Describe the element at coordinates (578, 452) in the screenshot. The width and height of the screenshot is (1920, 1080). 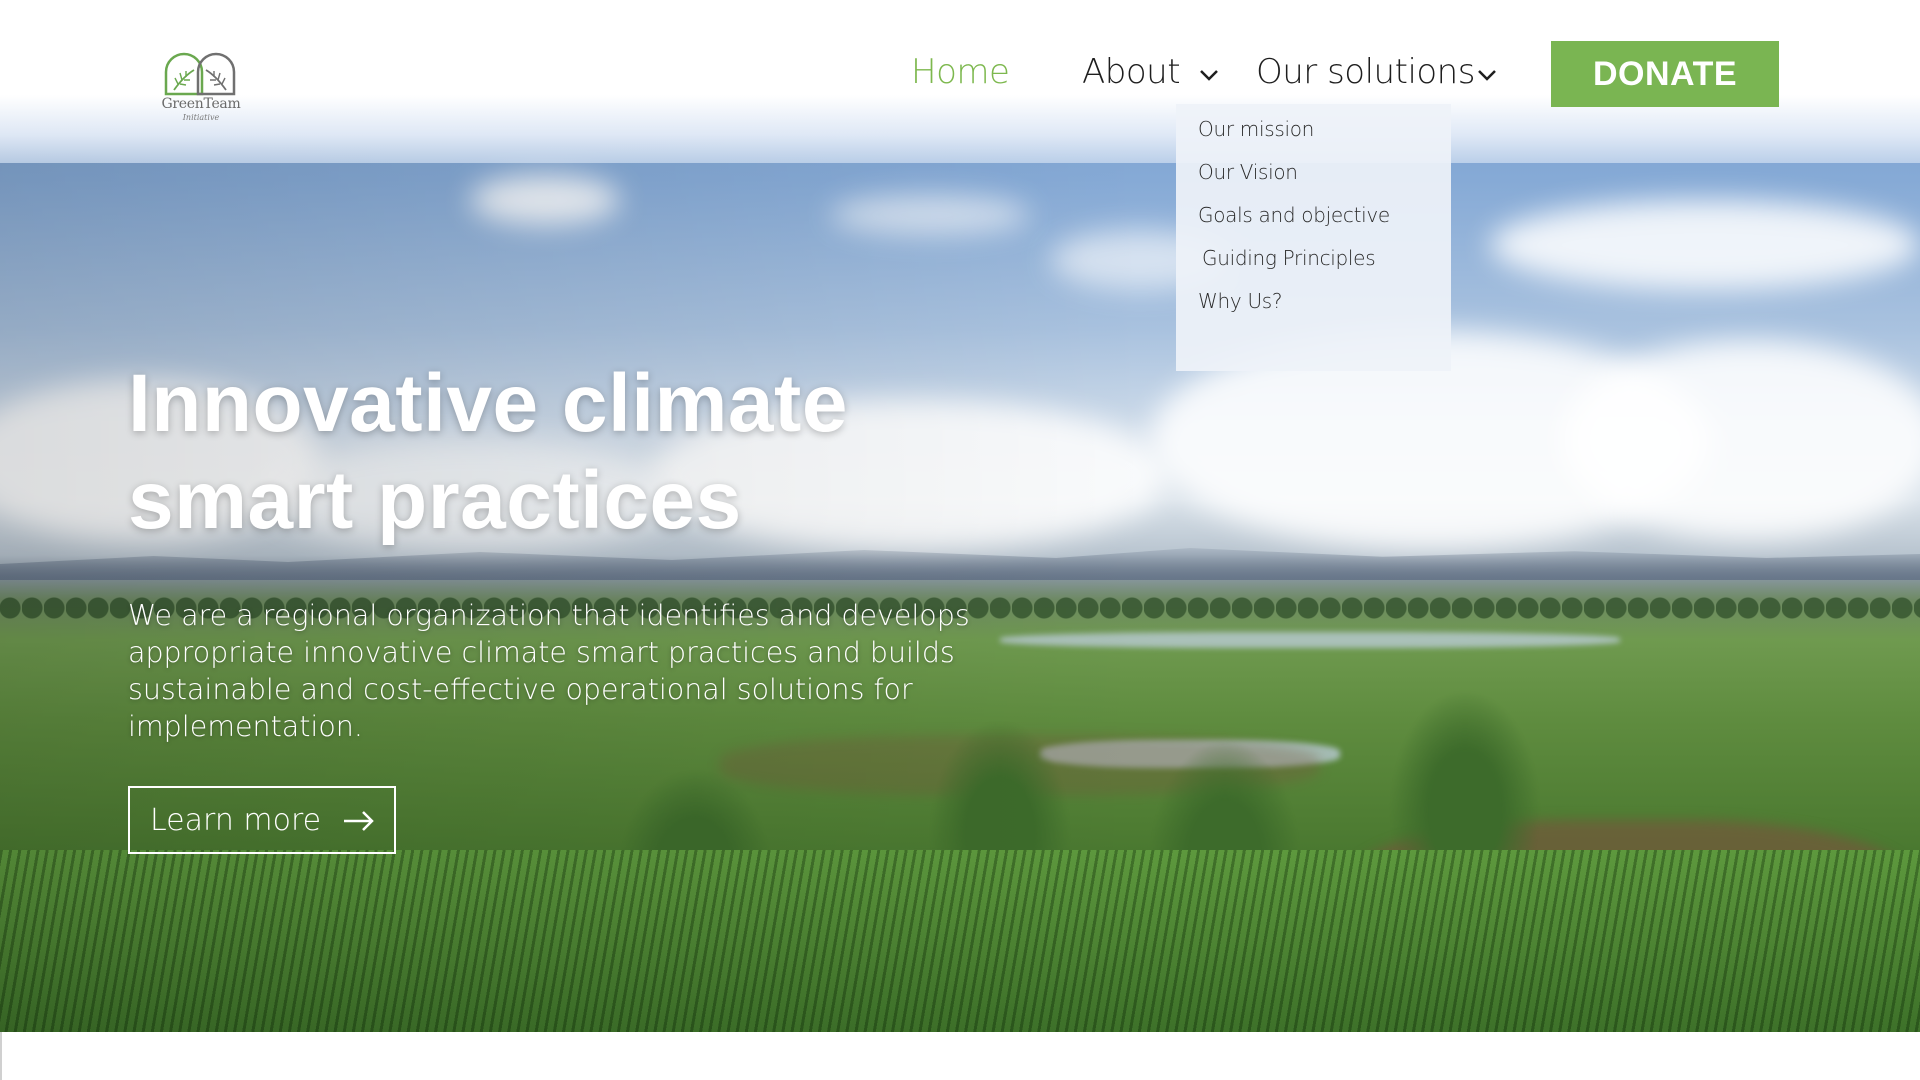
I see `hero-headline: Innovative climate smart practices` at that location.